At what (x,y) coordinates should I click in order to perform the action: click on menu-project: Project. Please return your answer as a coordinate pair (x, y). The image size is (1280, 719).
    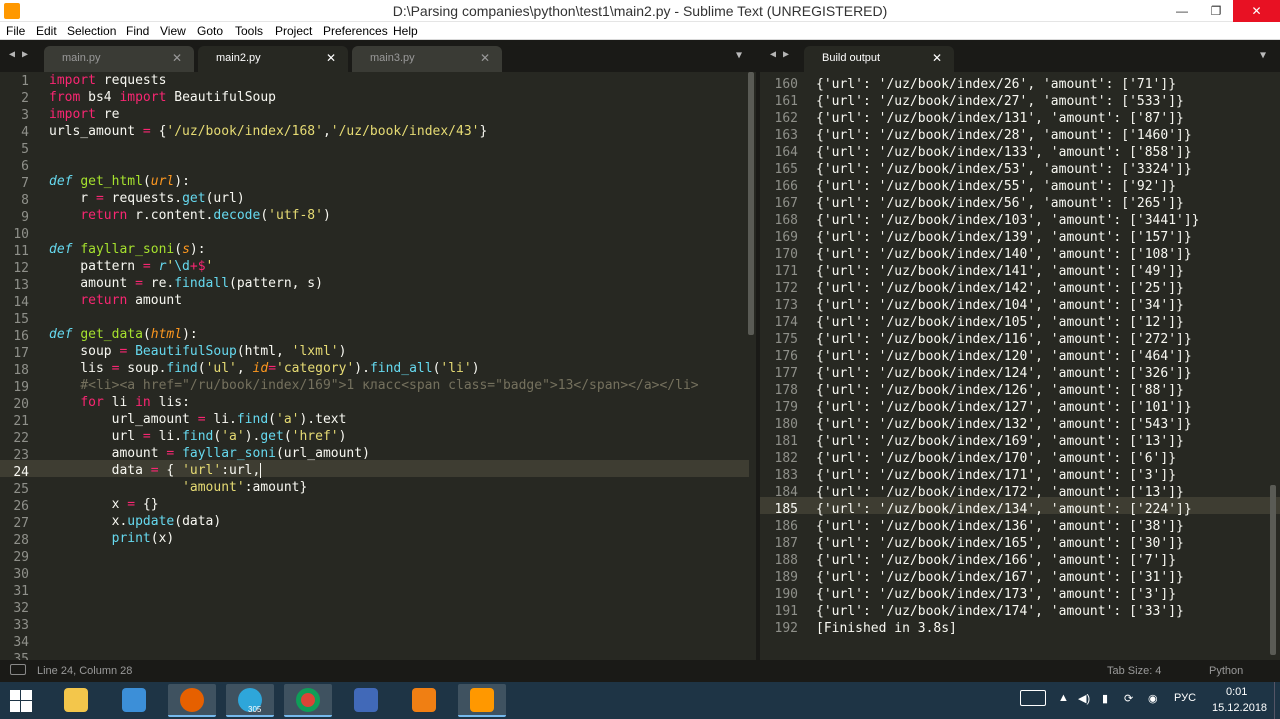
    Looking at the image, I should click on (293, 31).